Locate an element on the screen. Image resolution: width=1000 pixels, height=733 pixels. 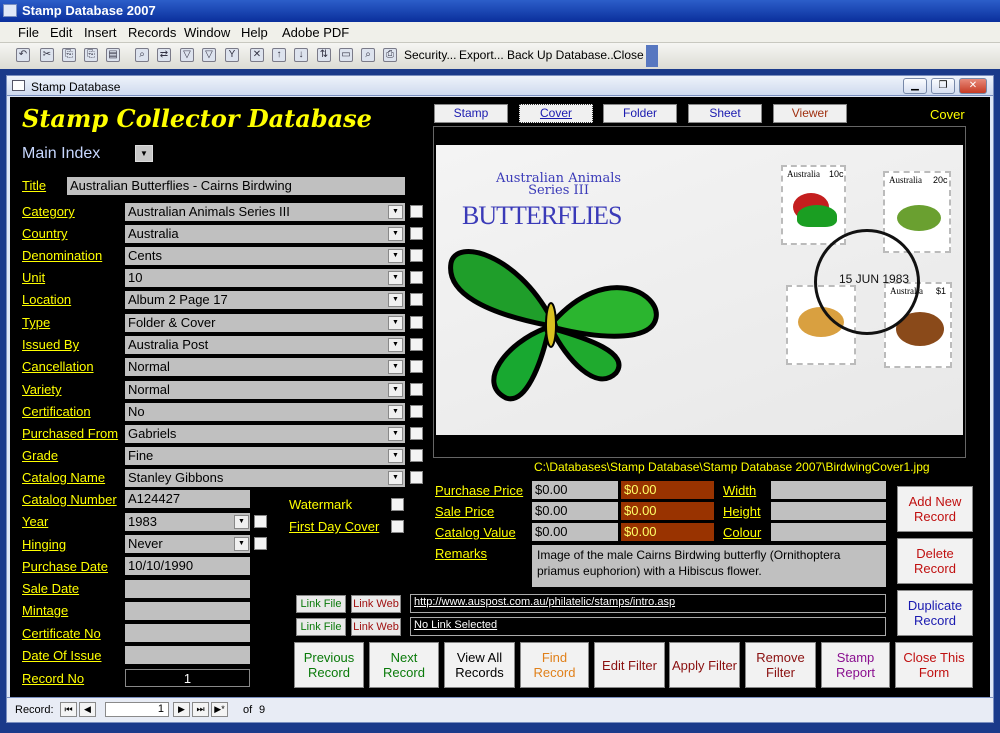
purchased-from-dropdown-icon: ▼ is located at coordinates (395, 434).